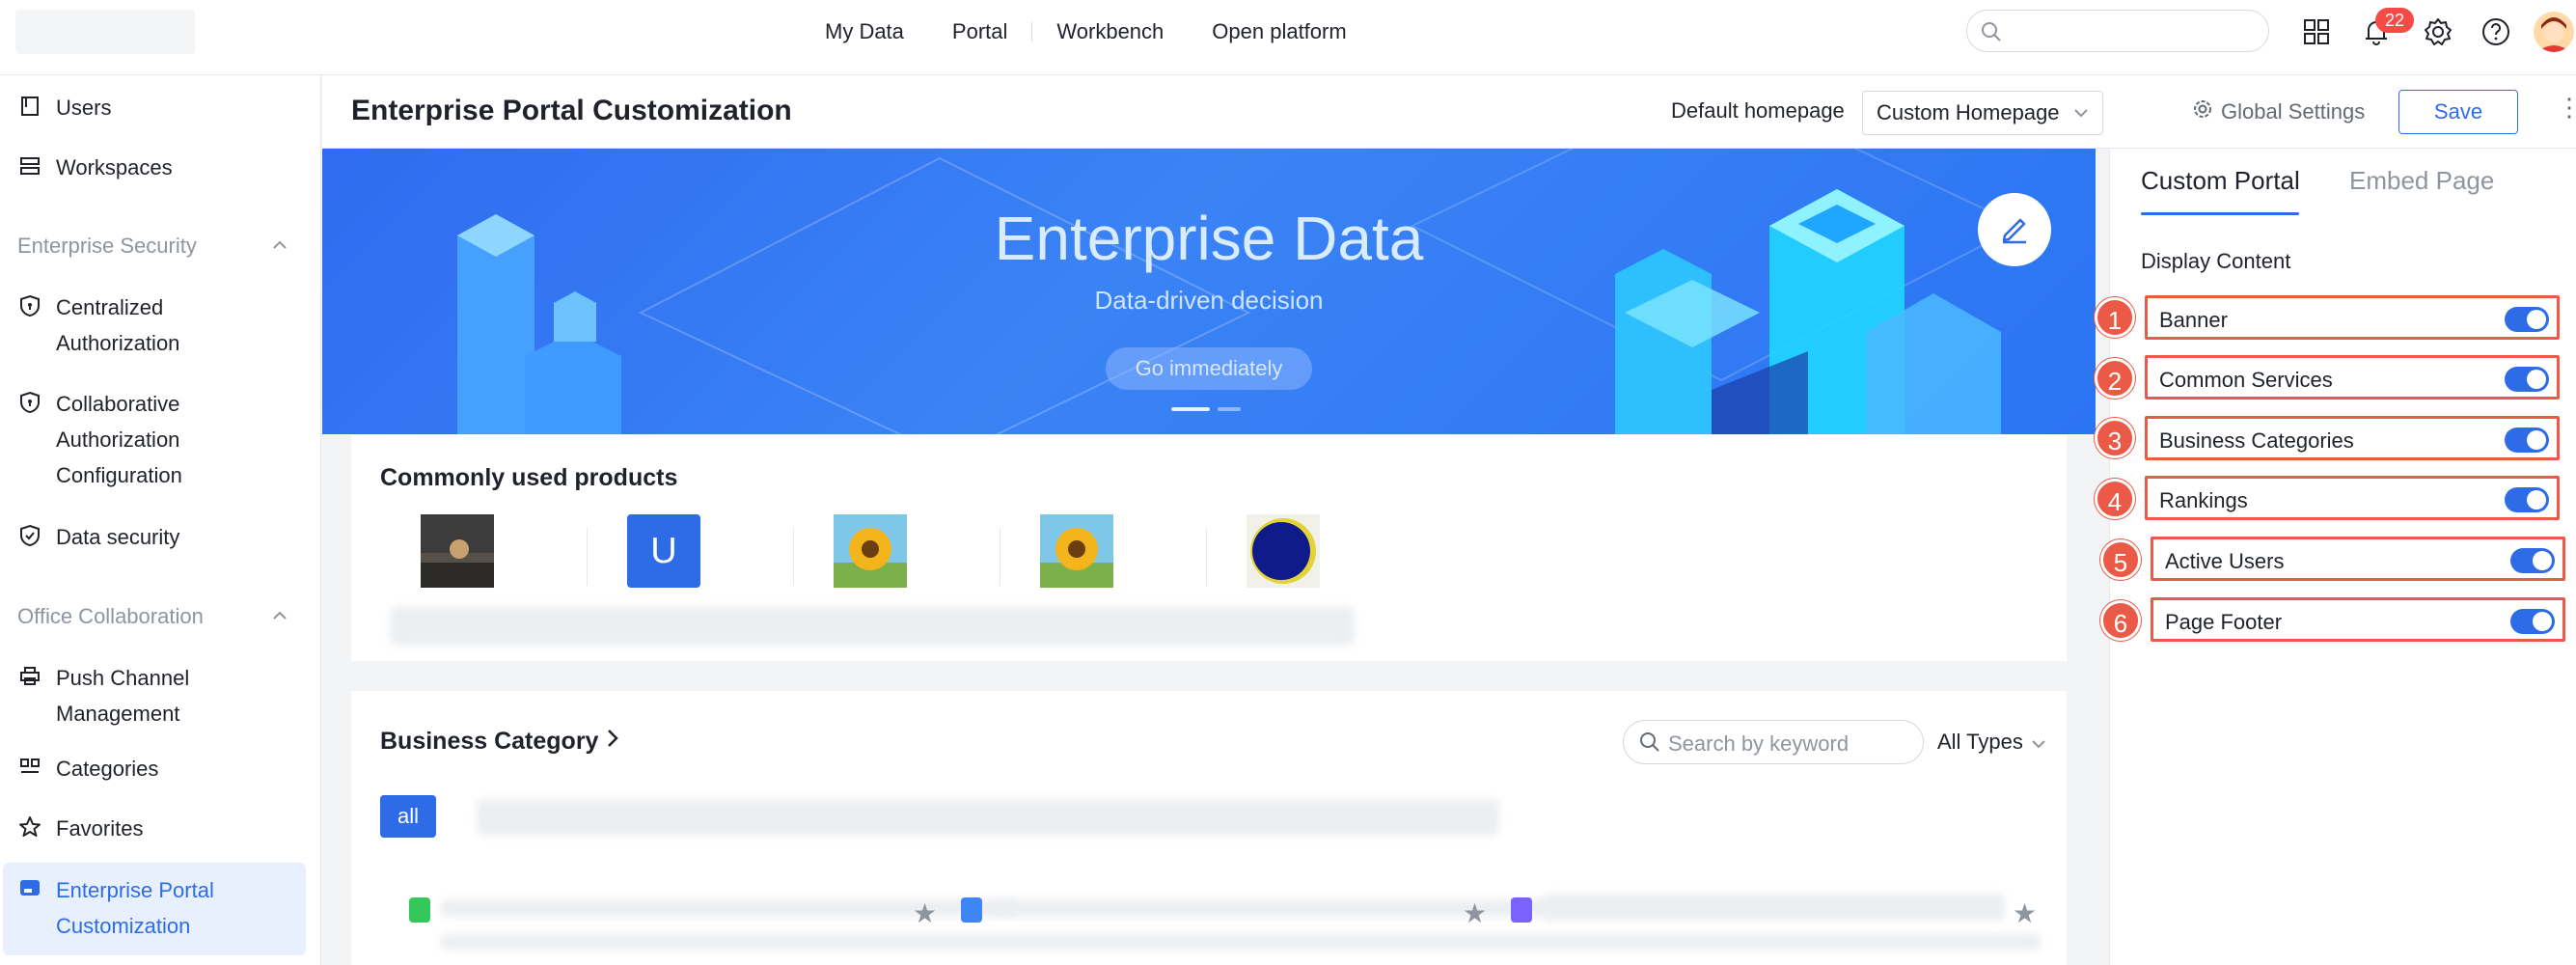 The width and height of the screenshot is (2576, 965). I want to click on display-content-label: Display Content, so click(2216, 261).